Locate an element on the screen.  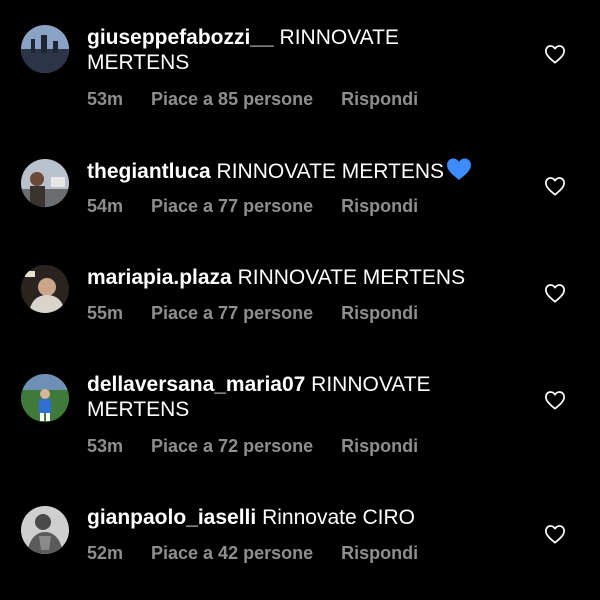
comment-likes: Piace a 42 persone is located at coordinates (232, 553).